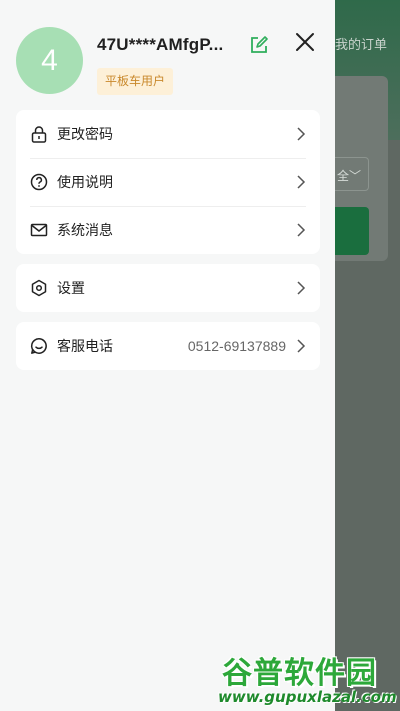 The image size is (400, 711). What do you see at coordinates (85, 347) in the screenshot?
I see `menu-item-label: 客服电话` at bounding box center [85, 347].